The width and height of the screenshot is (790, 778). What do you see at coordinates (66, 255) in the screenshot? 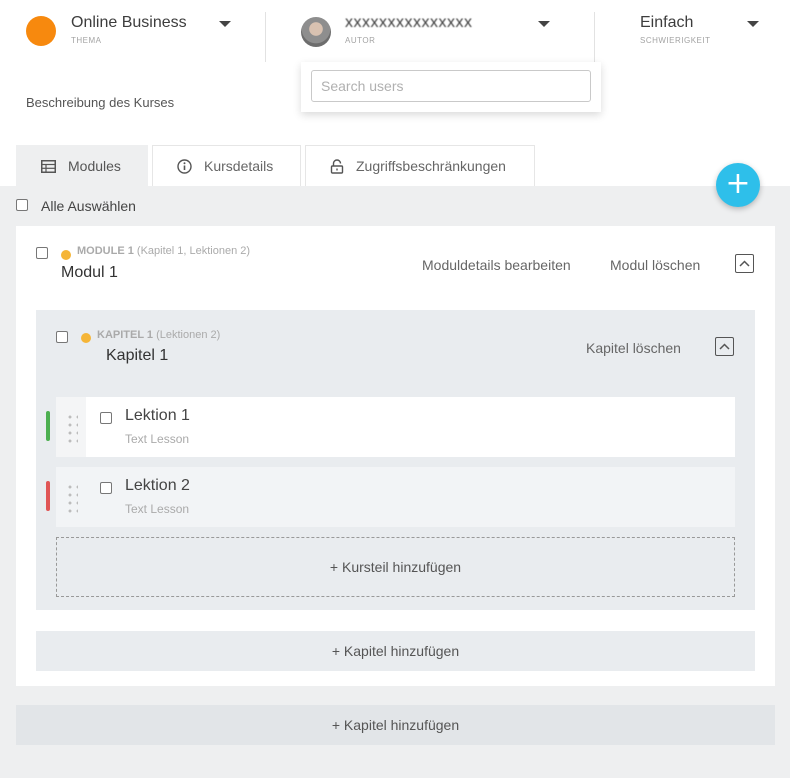
I see `module-status-dot` at bounding box center [66, 255].